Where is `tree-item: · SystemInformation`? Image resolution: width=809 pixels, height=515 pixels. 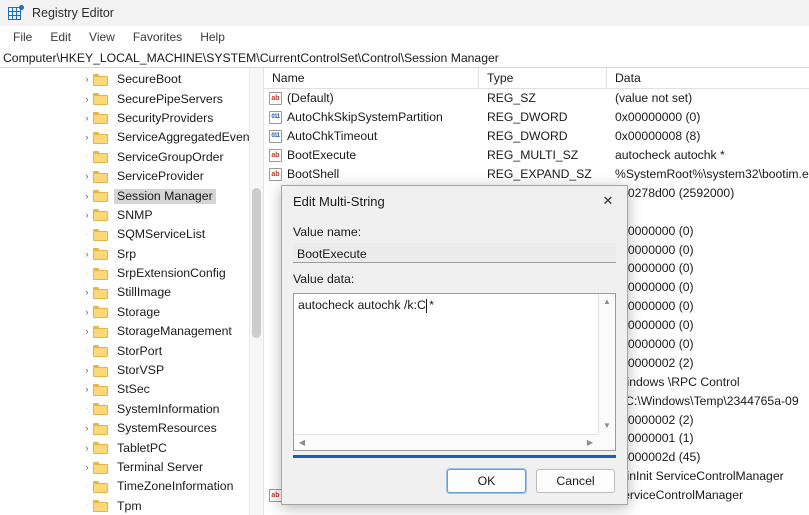
tree-item: · SystemInformation is located at coordinates (124, 409).